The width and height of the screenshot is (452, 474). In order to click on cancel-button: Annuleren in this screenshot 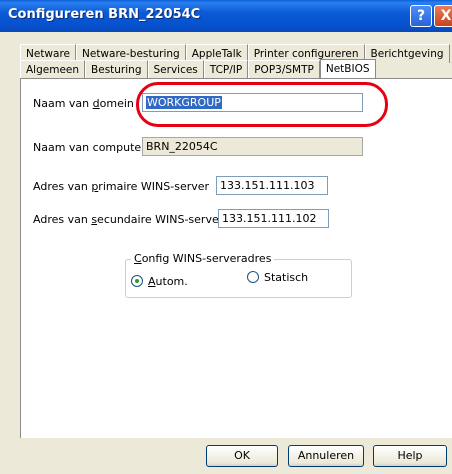, I will do `click(326, 456)`.